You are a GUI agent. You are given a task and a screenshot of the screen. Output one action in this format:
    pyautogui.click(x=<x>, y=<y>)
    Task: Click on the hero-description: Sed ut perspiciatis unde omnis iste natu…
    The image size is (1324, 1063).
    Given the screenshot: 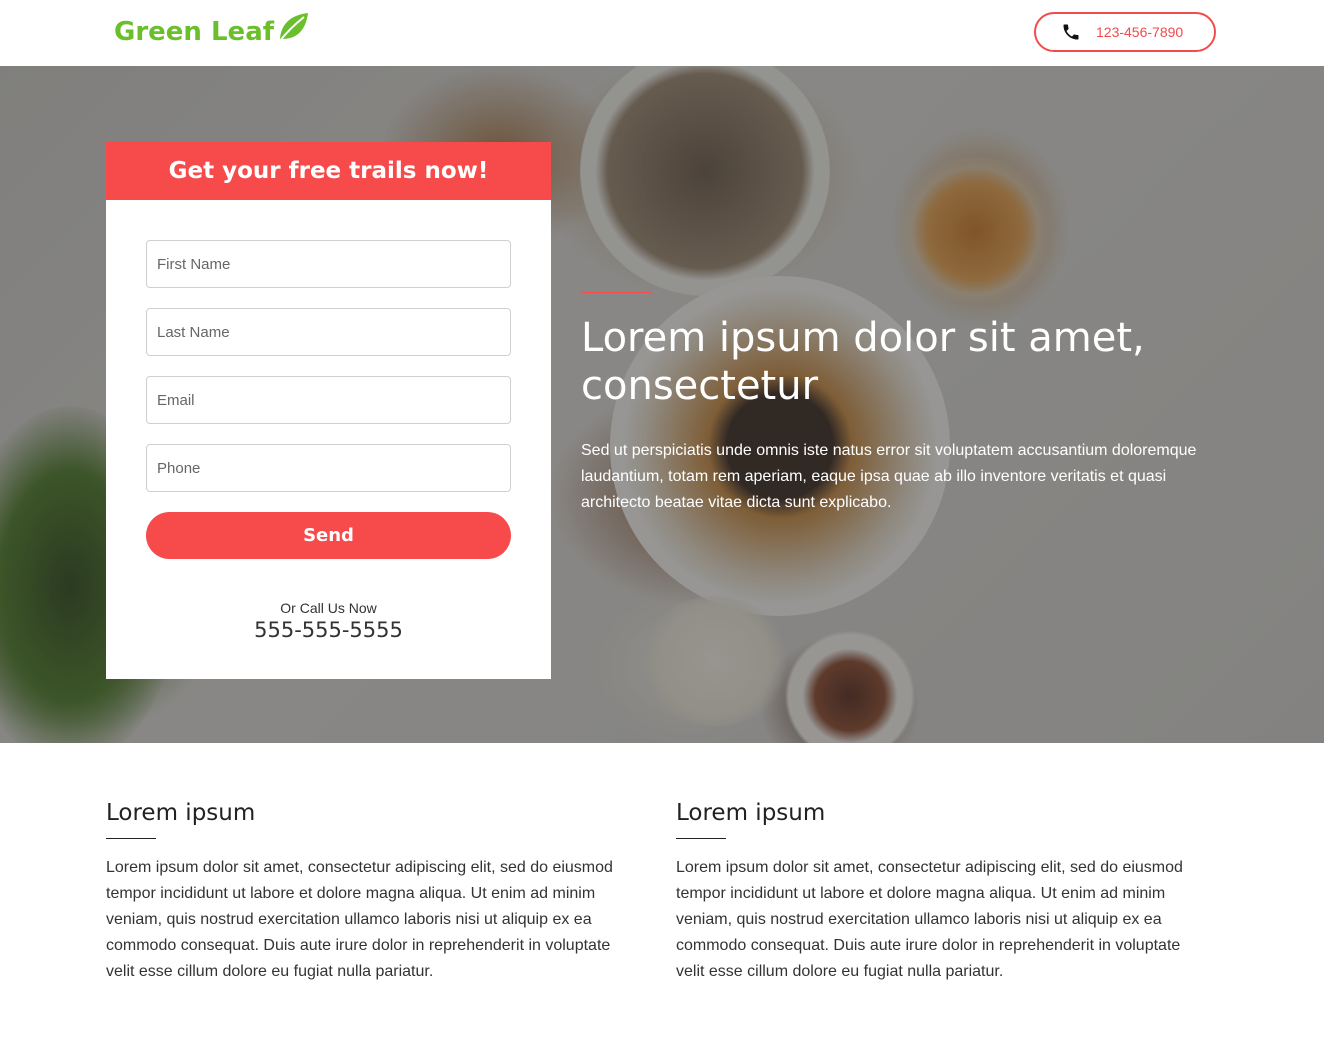 What is the action you would take?
    pyautogui.click(x=889, y=476)
    